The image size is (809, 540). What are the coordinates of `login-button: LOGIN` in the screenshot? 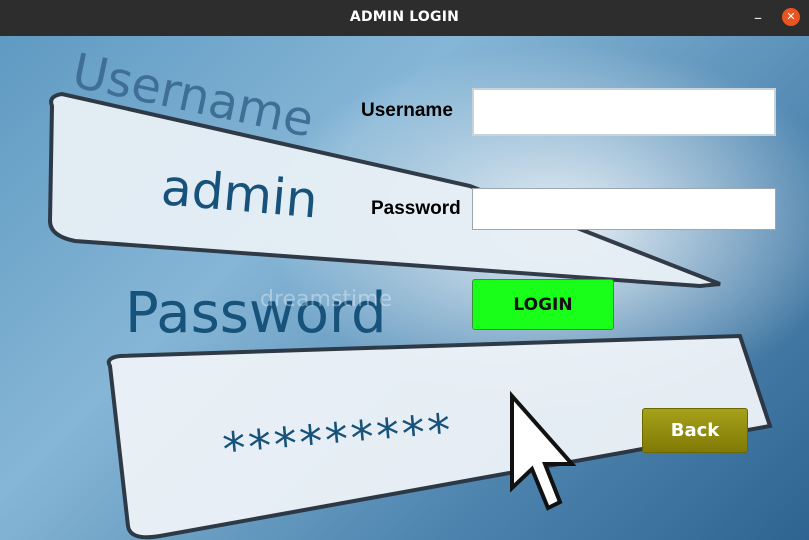 It's located at (543, 304).